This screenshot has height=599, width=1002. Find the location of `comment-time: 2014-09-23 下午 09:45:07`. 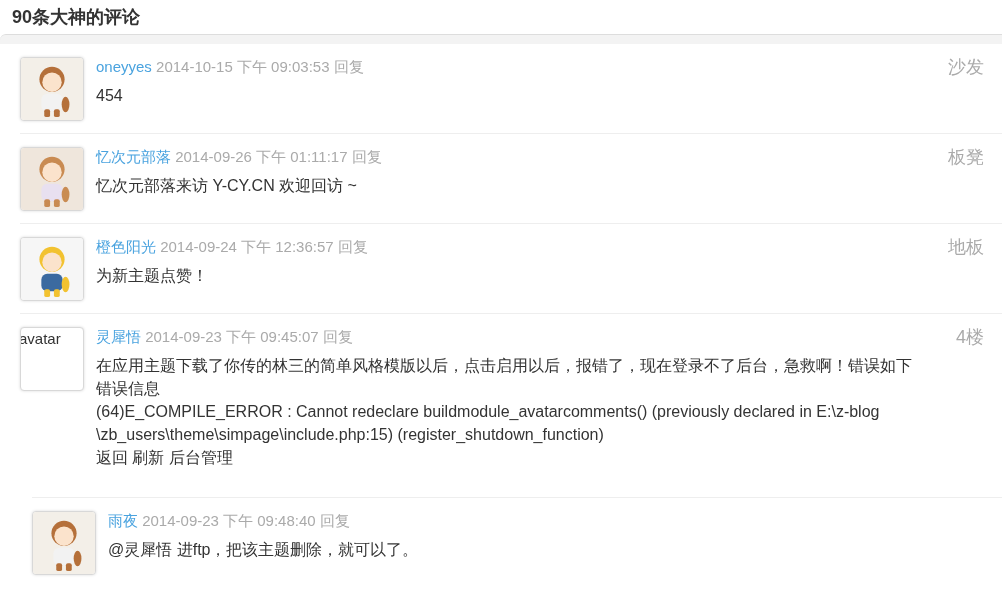

comment-time: 2014-09-23 下午 09:45:07 is located at coordinates (232, 336).